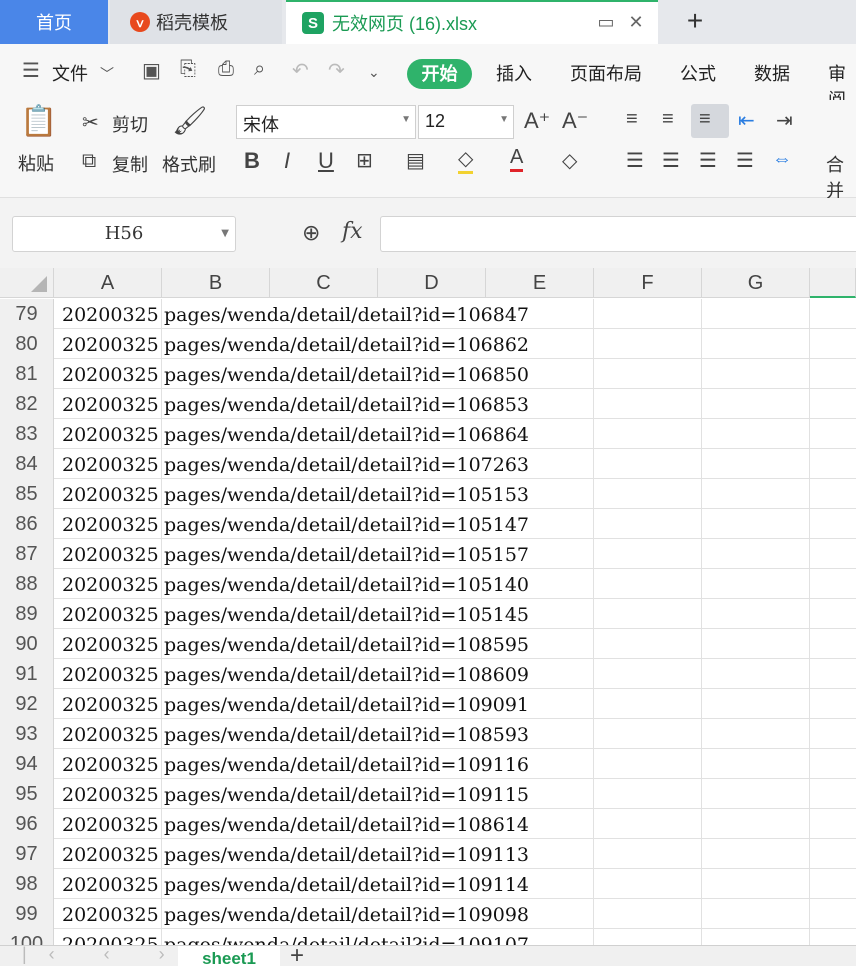  What do you see at coordinates (346, 794) in the screenshot?
I see `cell-b: pages/wenda/detail/detail?id=109115` at bounding box center [346, 794].